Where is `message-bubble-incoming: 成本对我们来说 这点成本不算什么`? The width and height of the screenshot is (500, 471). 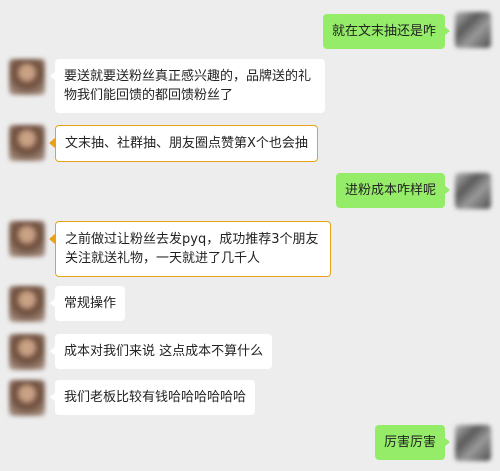 message-bubble-incoming: 成本对我们来说 这点成本不算什么 is located at coordinates (161, 351).